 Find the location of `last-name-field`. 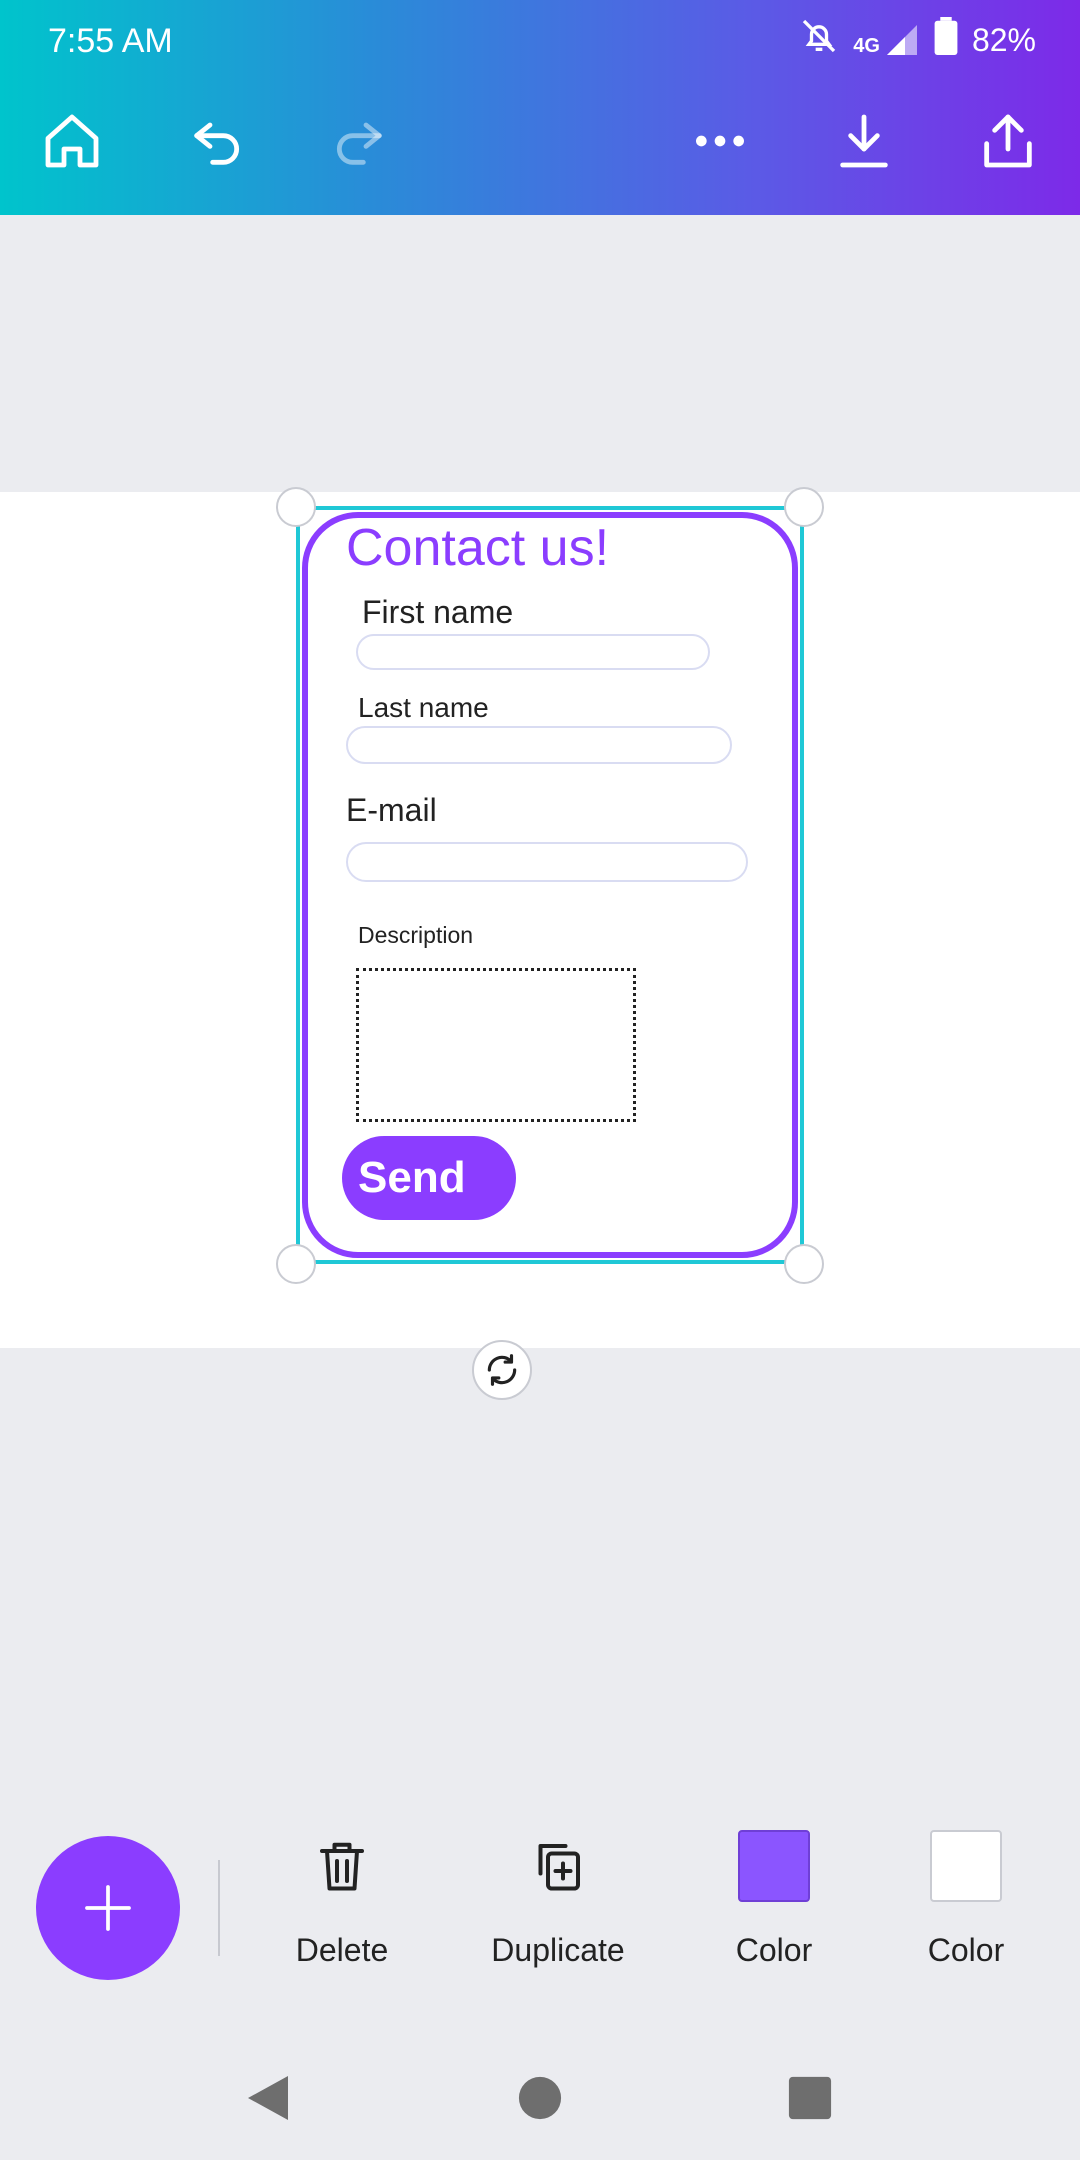

last-name-field is located at coordinates (539, 745).